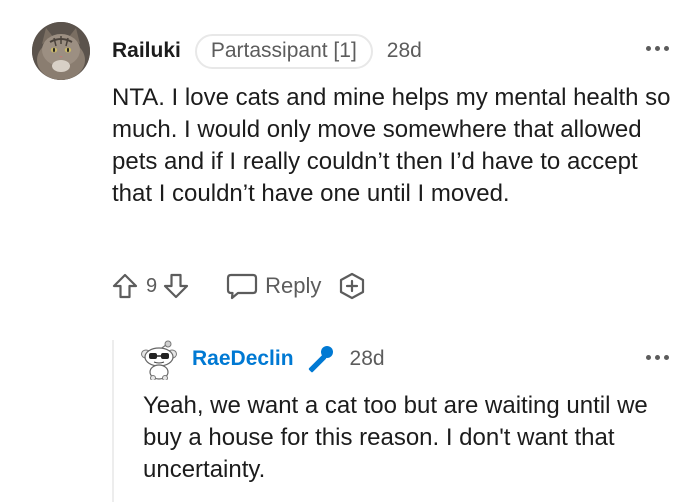 The height and width of the screenshot is (502, 700). I want to click on comment-actions: 9 Reply, so click(238, 286).